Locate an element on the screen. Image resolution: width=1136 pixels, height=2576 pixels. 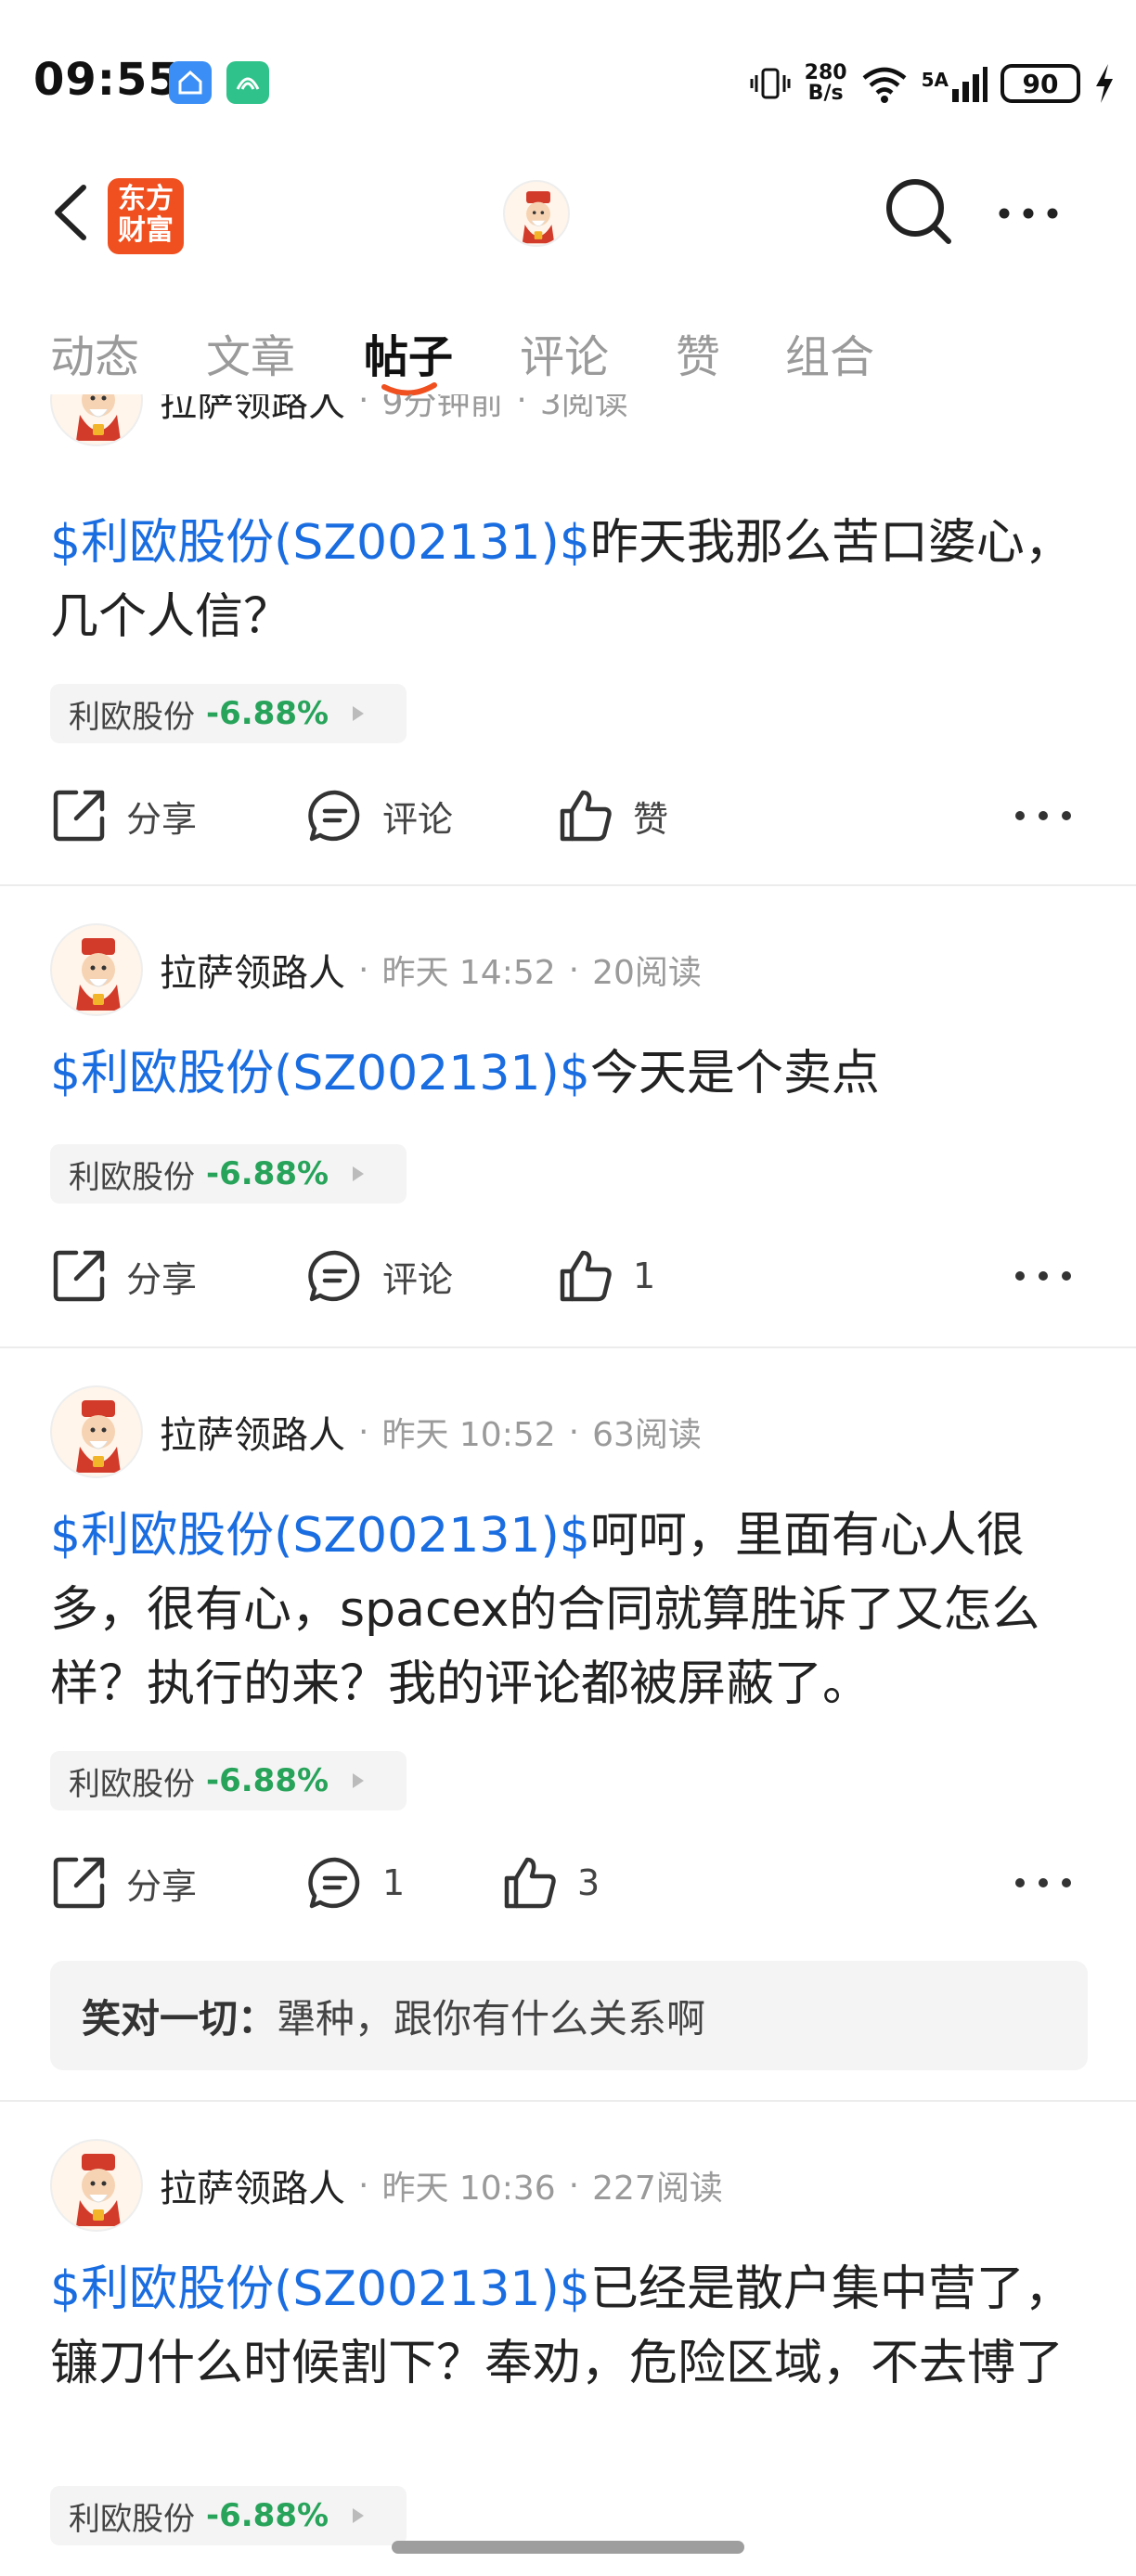
comment-count: 1 is located at coordinates (394, 1882).